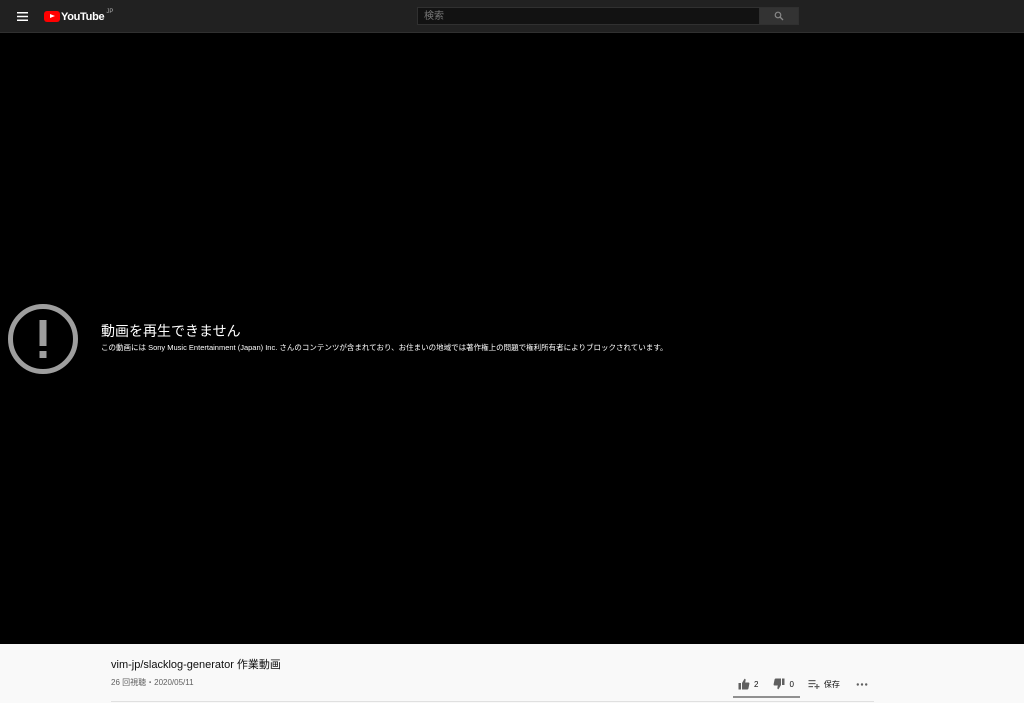  I want to click on search-box, so click(608, 16).